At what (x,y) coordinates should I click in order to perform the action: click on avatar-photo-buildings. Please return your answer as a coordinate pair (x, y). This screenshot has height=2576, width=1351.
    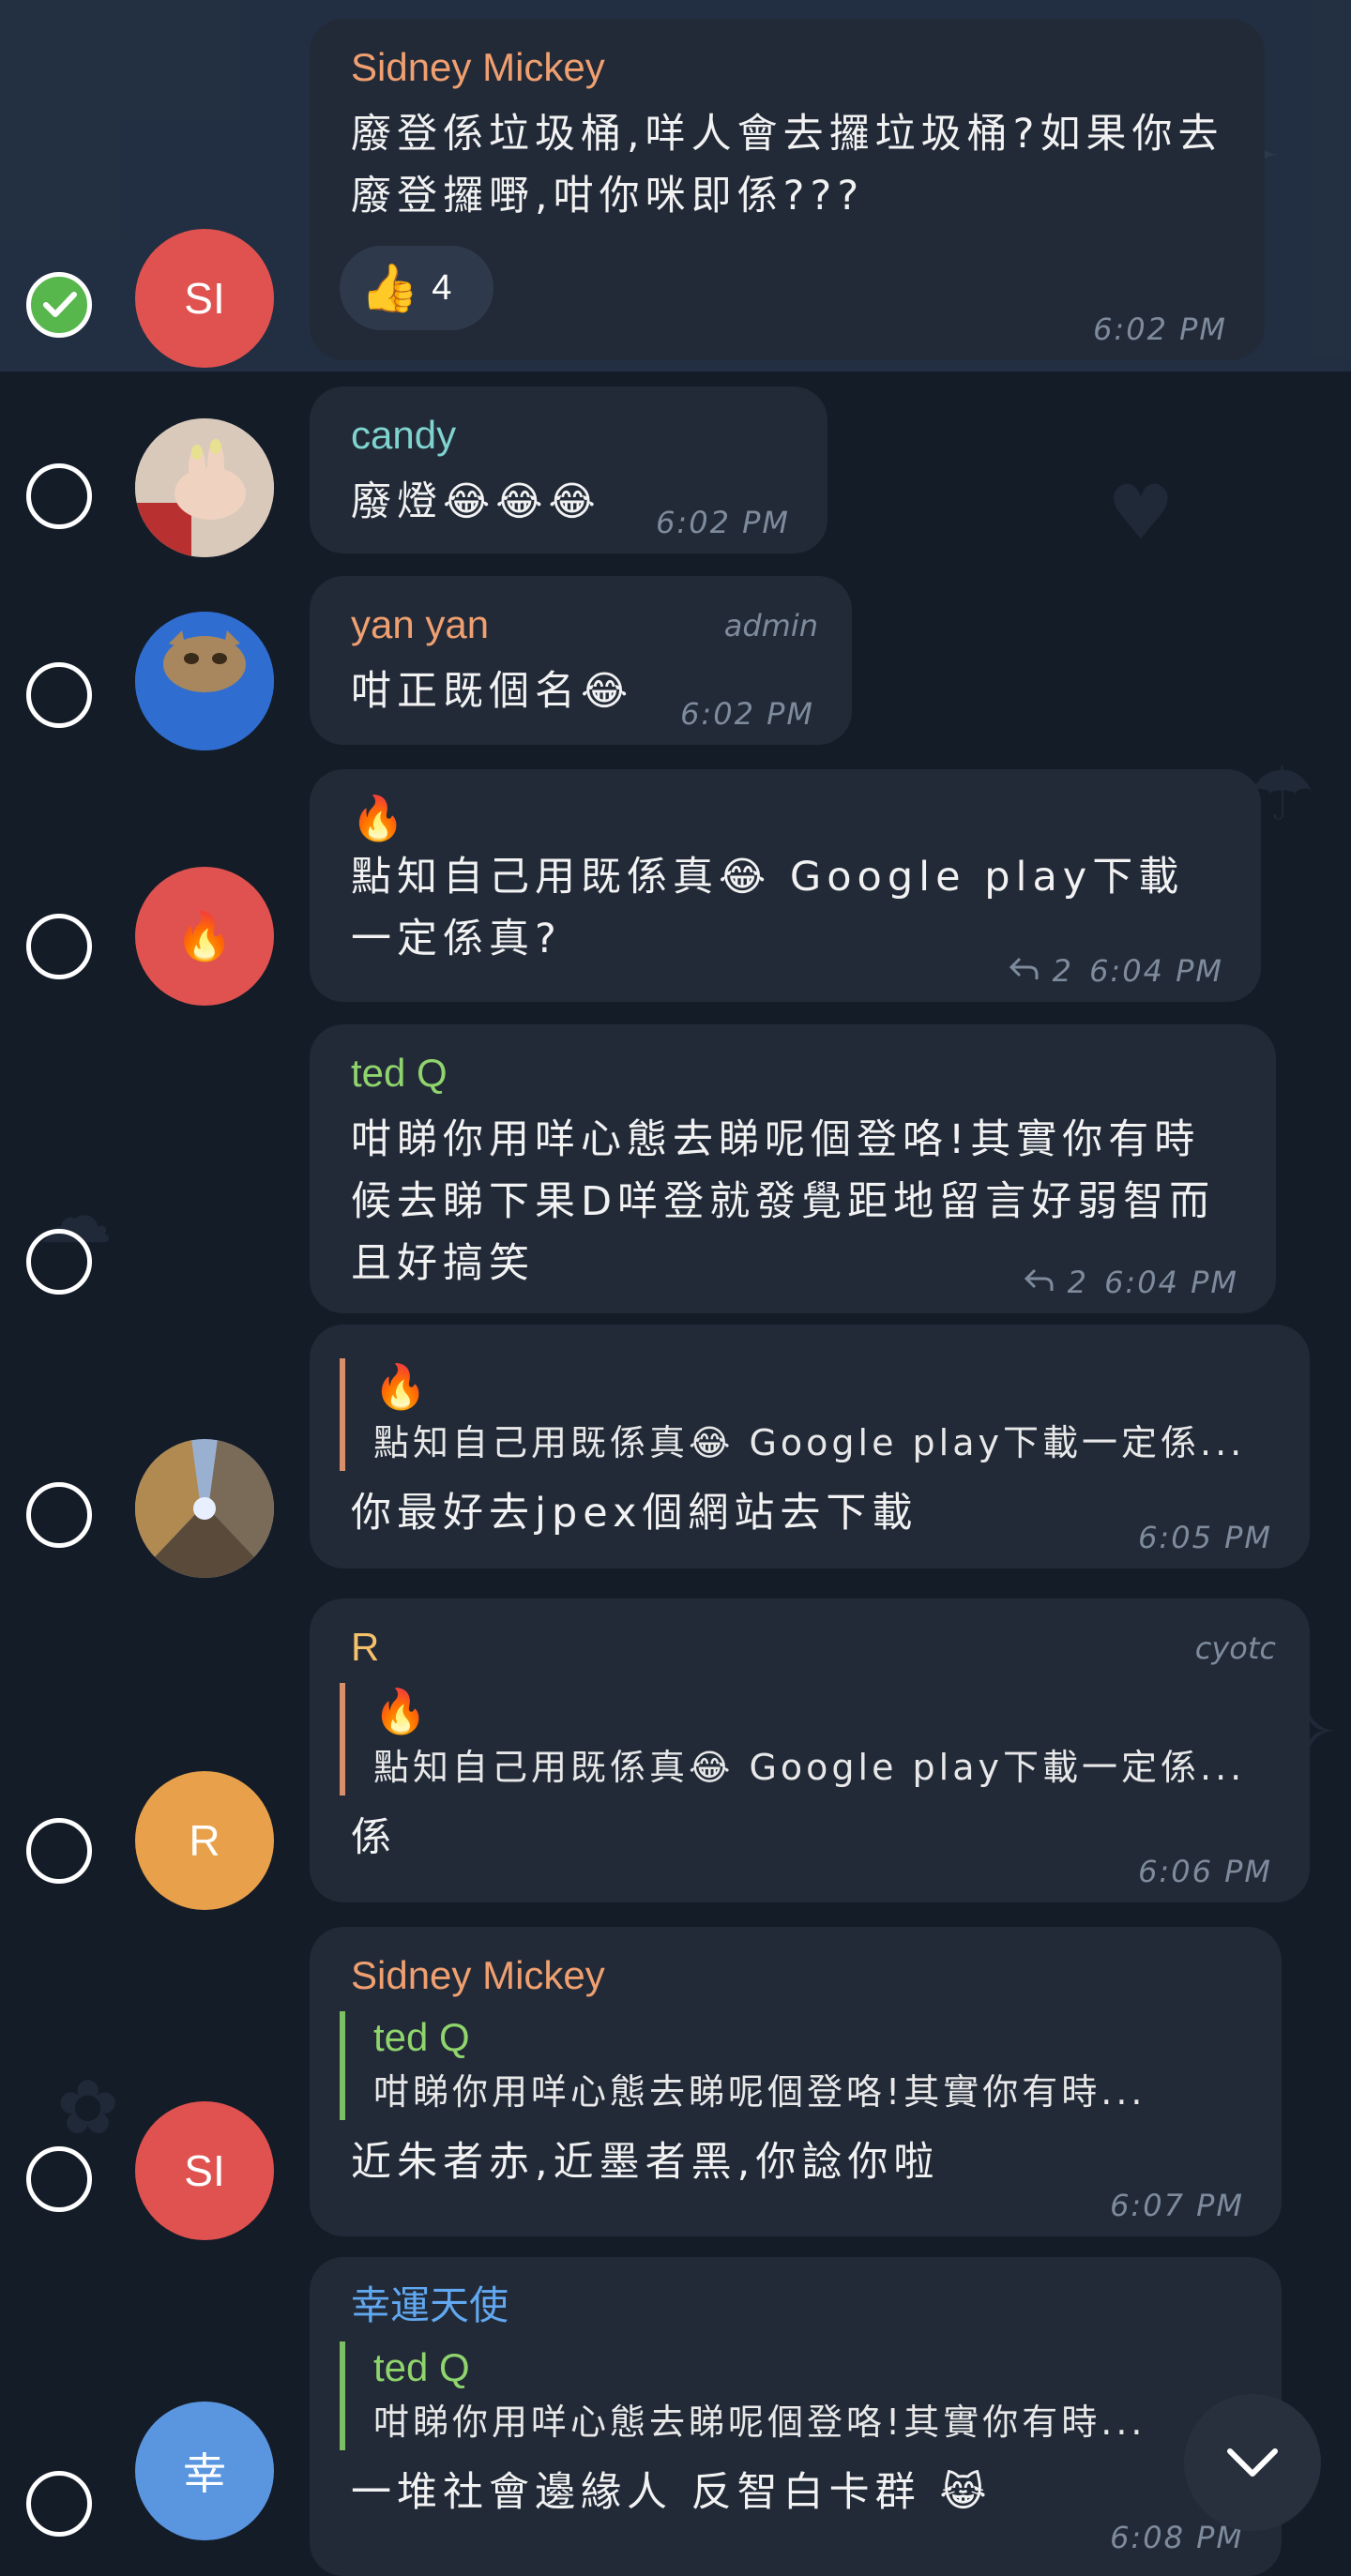
    Looking at the image, I should click on (205, 1508).